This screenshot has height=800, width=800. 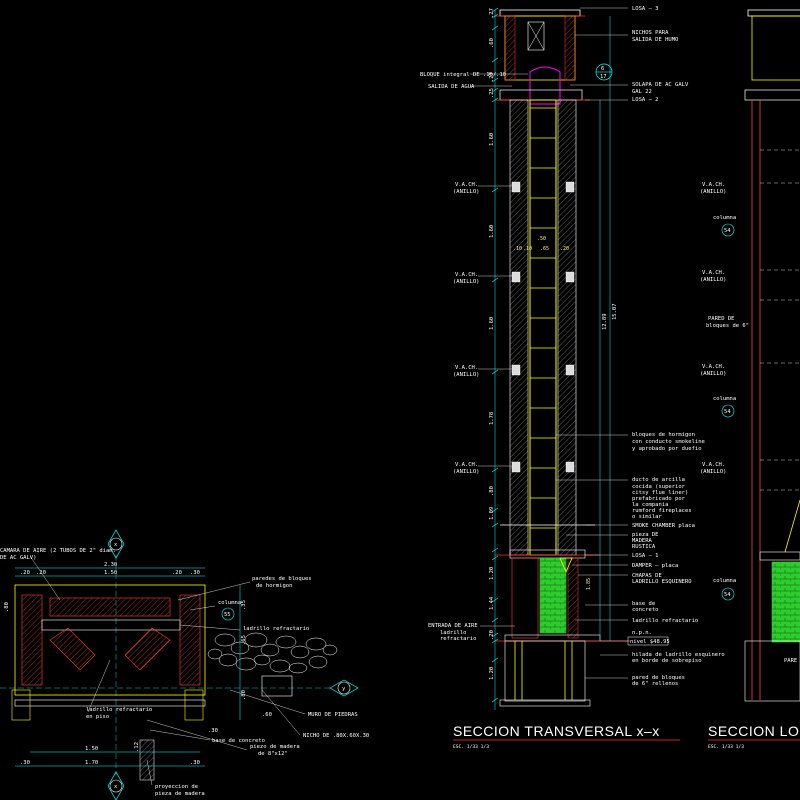 What do you see at coordinates (194, 705) in the screenshot?
I see `plan-column-right` at bounding box center [194, 705].